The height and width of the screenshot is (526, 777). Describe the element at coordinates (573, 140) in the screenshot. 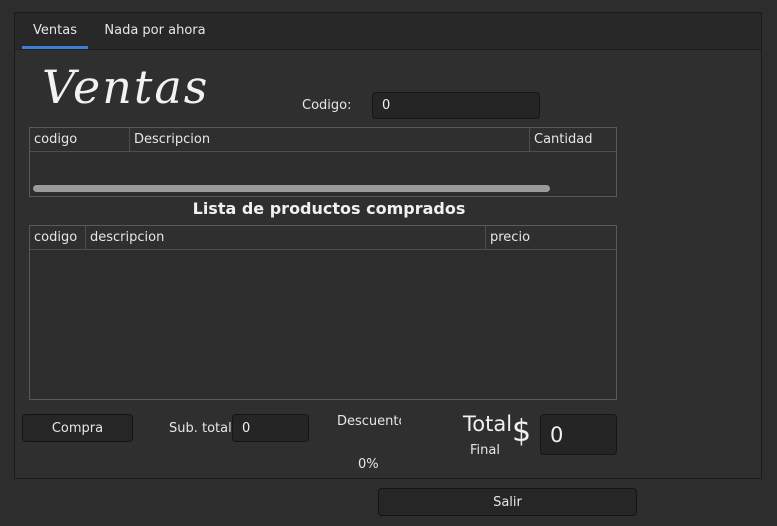

I see `column-header-cantidad: Cantidad` at that location.